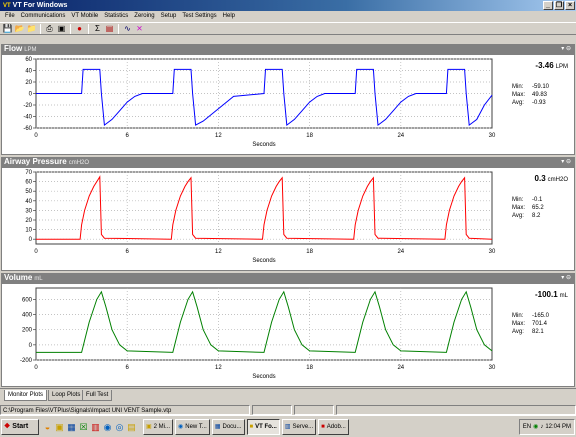 This screenshot has height=437, width=576. Describe the element at coordinates (218, 368) in the screenshot. I see `x-tick-label: 12` at that location.